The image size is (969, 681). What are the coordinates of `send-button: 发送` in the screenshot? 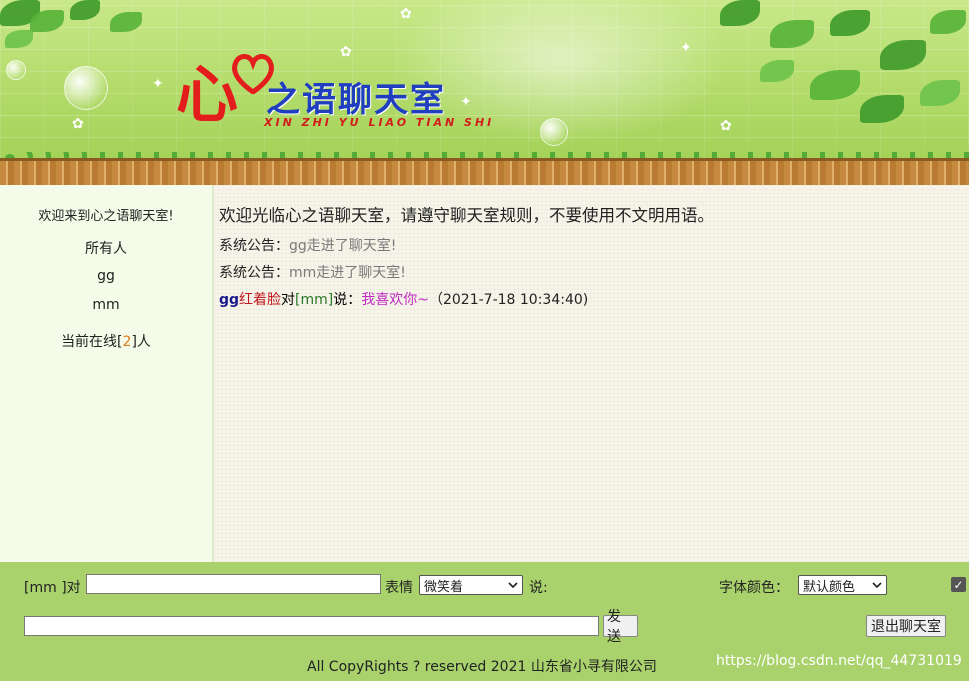 It's located at (620, 627).